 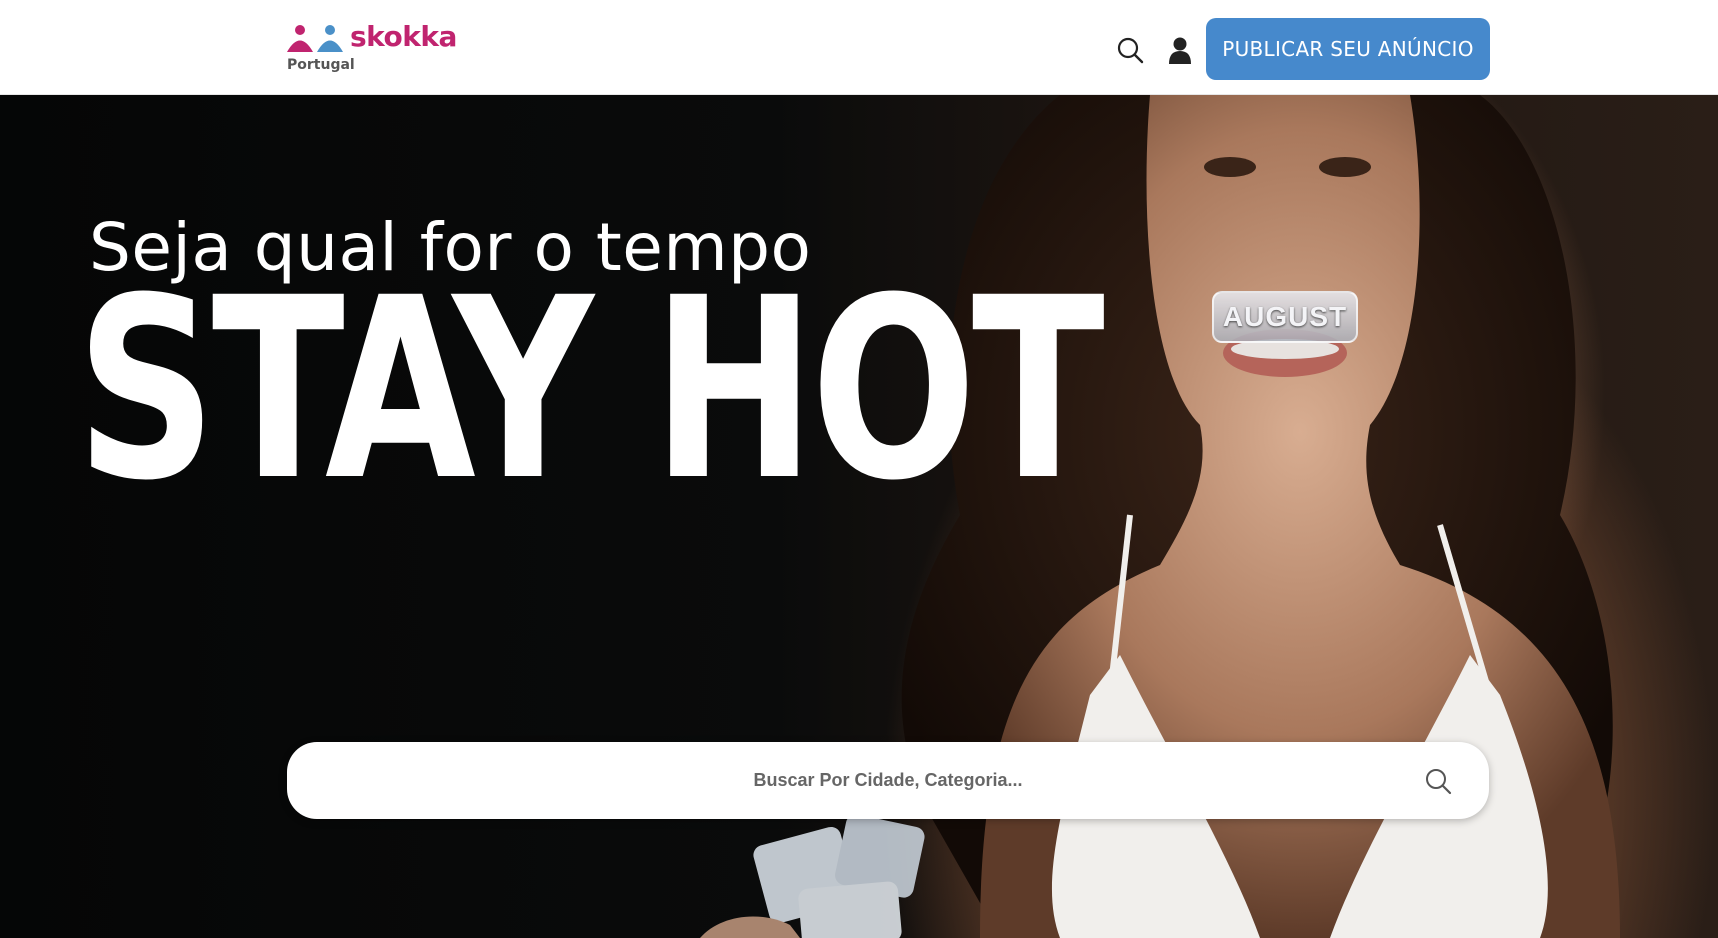 I want to click on publish-ad-button: PUBLICAR SEU ANÚNCIO, so click(x=1348, y=49).